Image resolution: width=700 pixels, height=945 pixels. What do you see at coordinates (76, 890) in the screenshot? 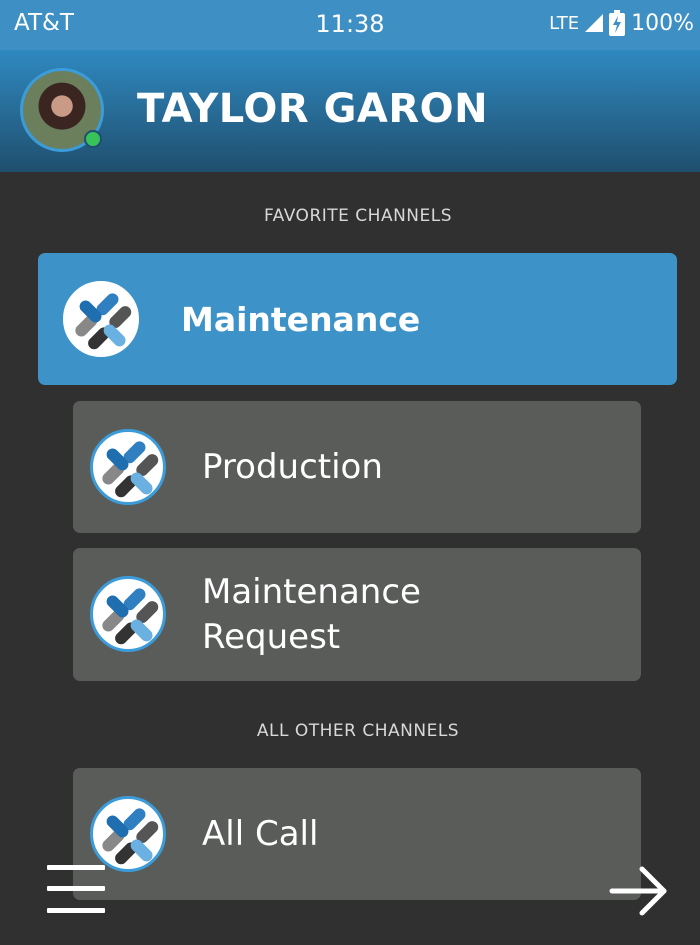
I see `hamburger-menu-icon` at bounding box center [76, 890].